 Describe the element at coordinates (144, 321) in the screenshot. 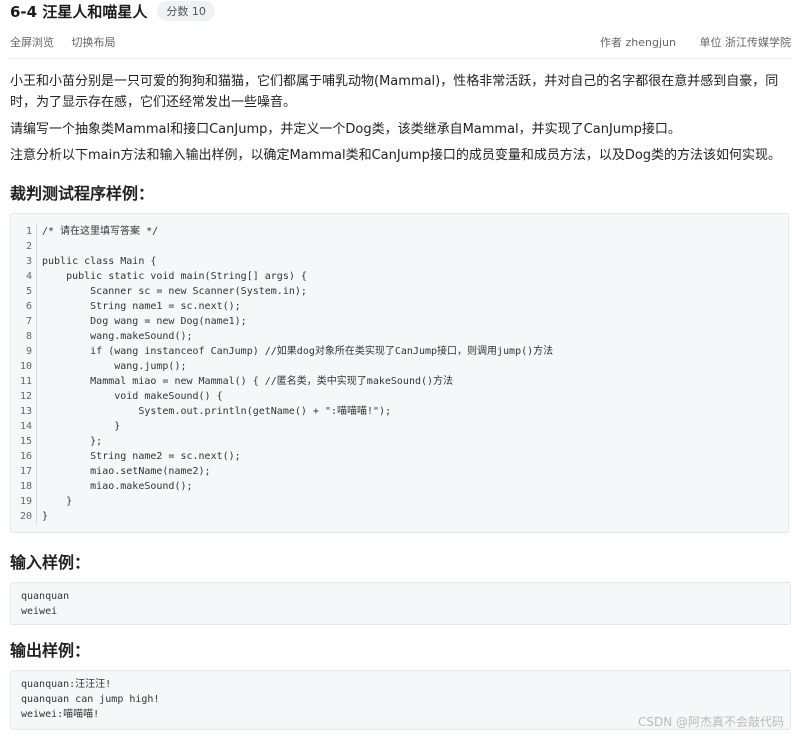

I see `code-text: Dog wang = new Dog(name1);` at that location.